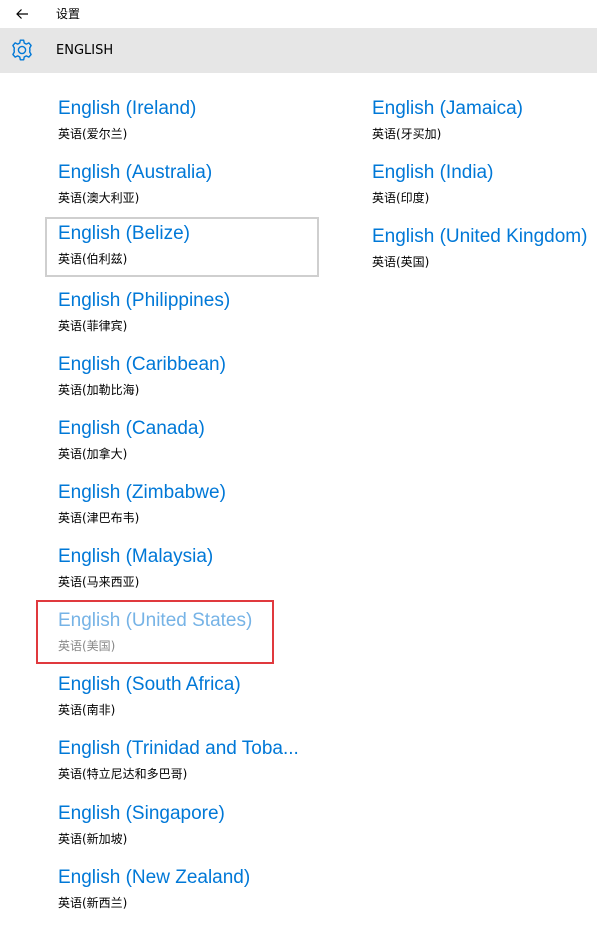  What do you see at coordinates (478, 186) in the screenshot?
I see `language-item-india: English (India) 英语(印度)` at bounding box center [478, 186].